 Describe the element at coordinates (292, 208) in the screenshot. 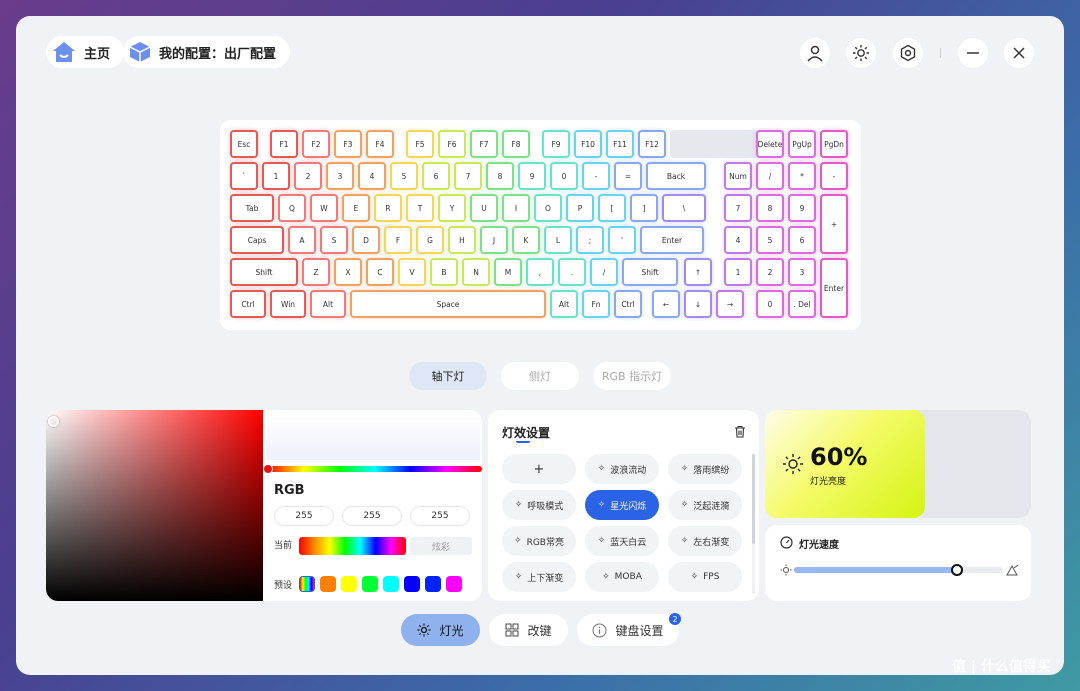

I see `key: Q` at that location.